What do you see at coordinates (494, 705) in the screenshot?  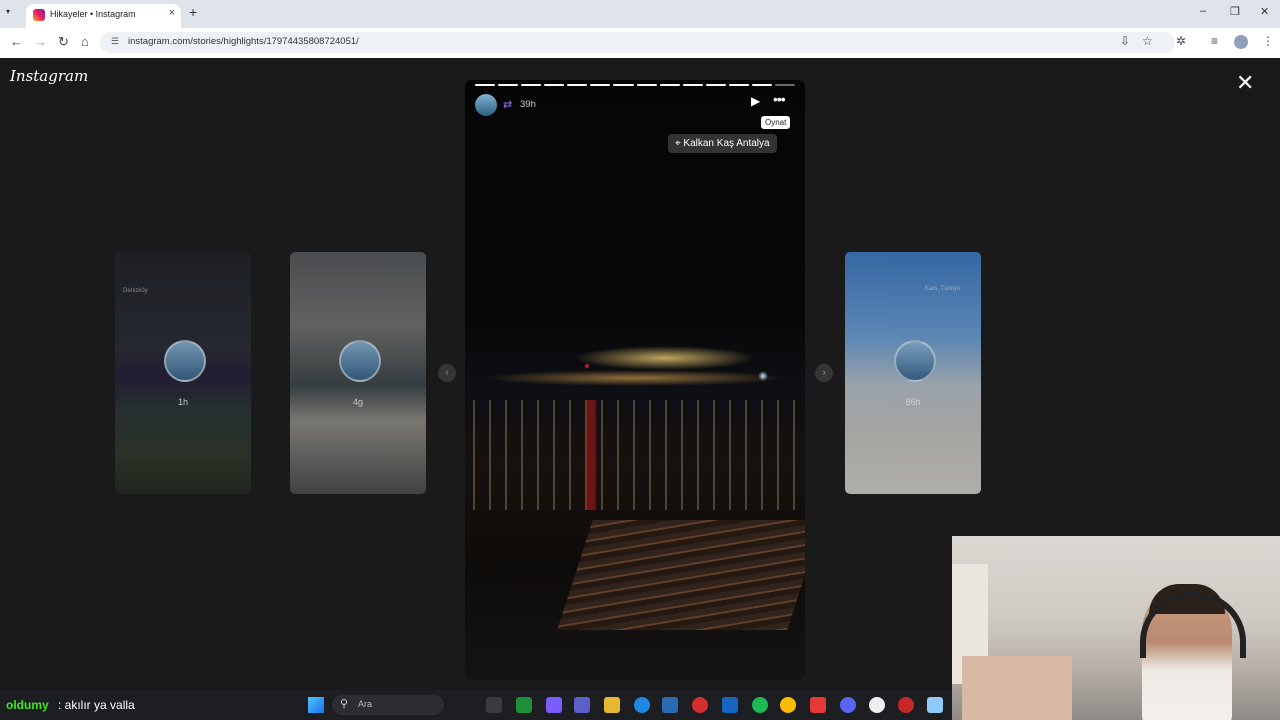 I see `task-view-icon` at bounding box center [494, 705].